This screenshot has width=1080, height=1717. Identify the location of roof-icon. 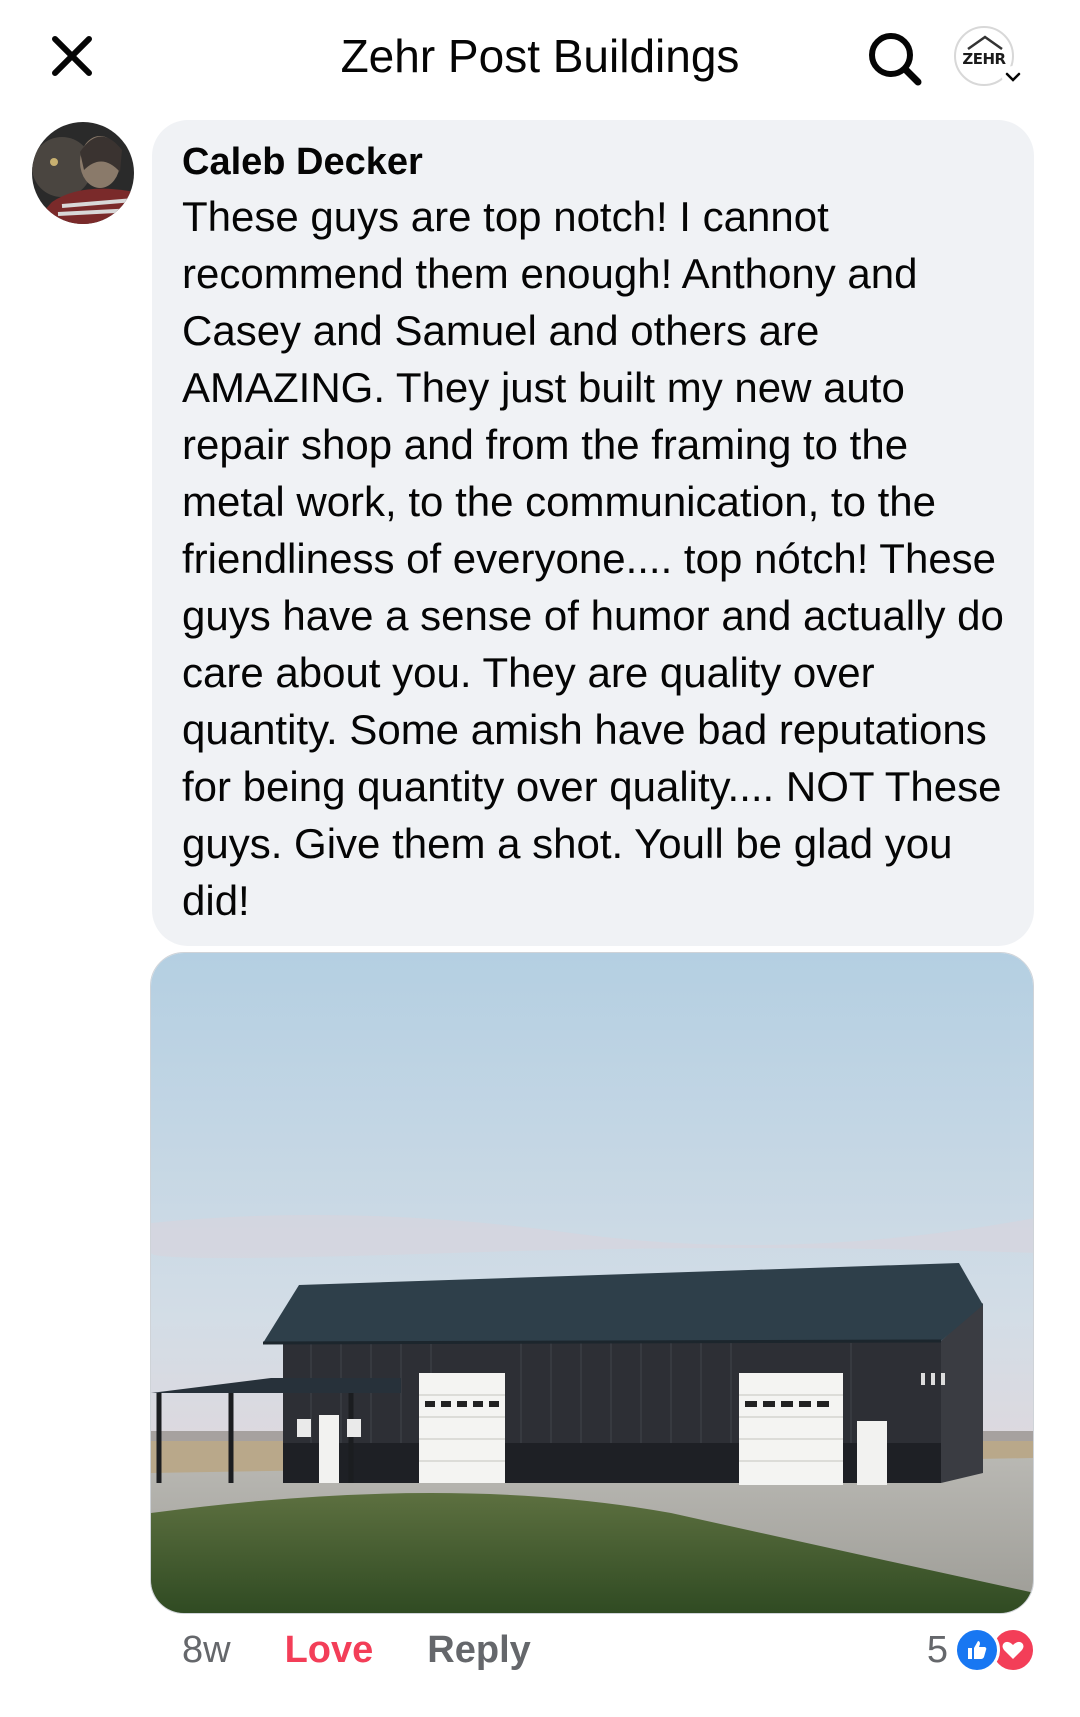
(985, 42).